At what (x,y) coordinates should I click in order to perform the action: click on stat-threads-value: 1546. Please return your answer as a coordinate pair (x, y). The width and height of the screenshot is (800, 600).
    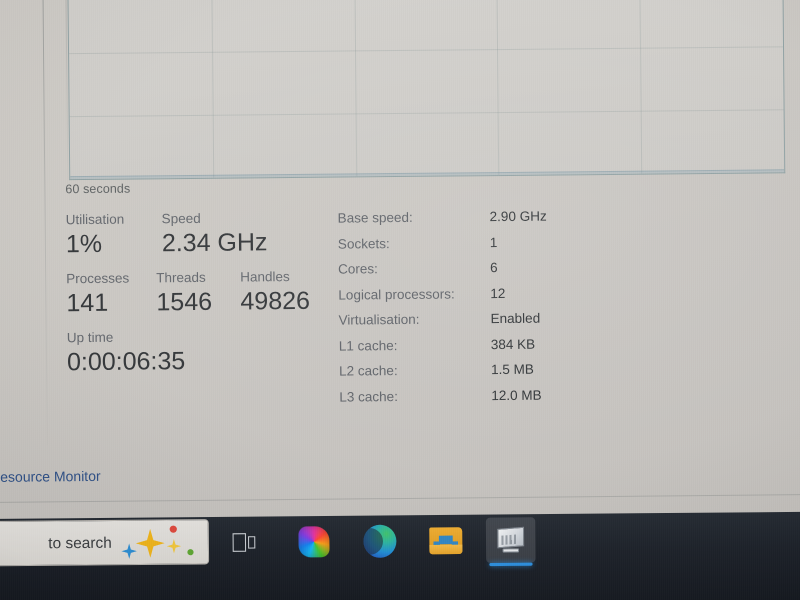
    Looking at the image, I should click on (184, 302).